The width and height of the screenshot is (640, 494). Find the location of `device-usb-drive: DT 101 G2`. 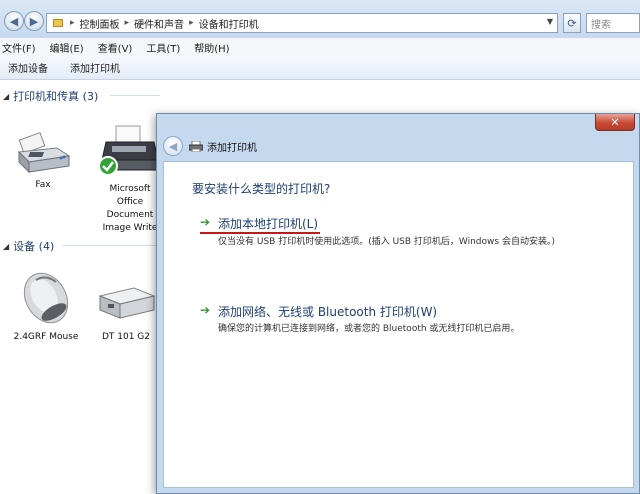

device-usb-drive: DT 101 G2 is located at coordinates (126, 312).